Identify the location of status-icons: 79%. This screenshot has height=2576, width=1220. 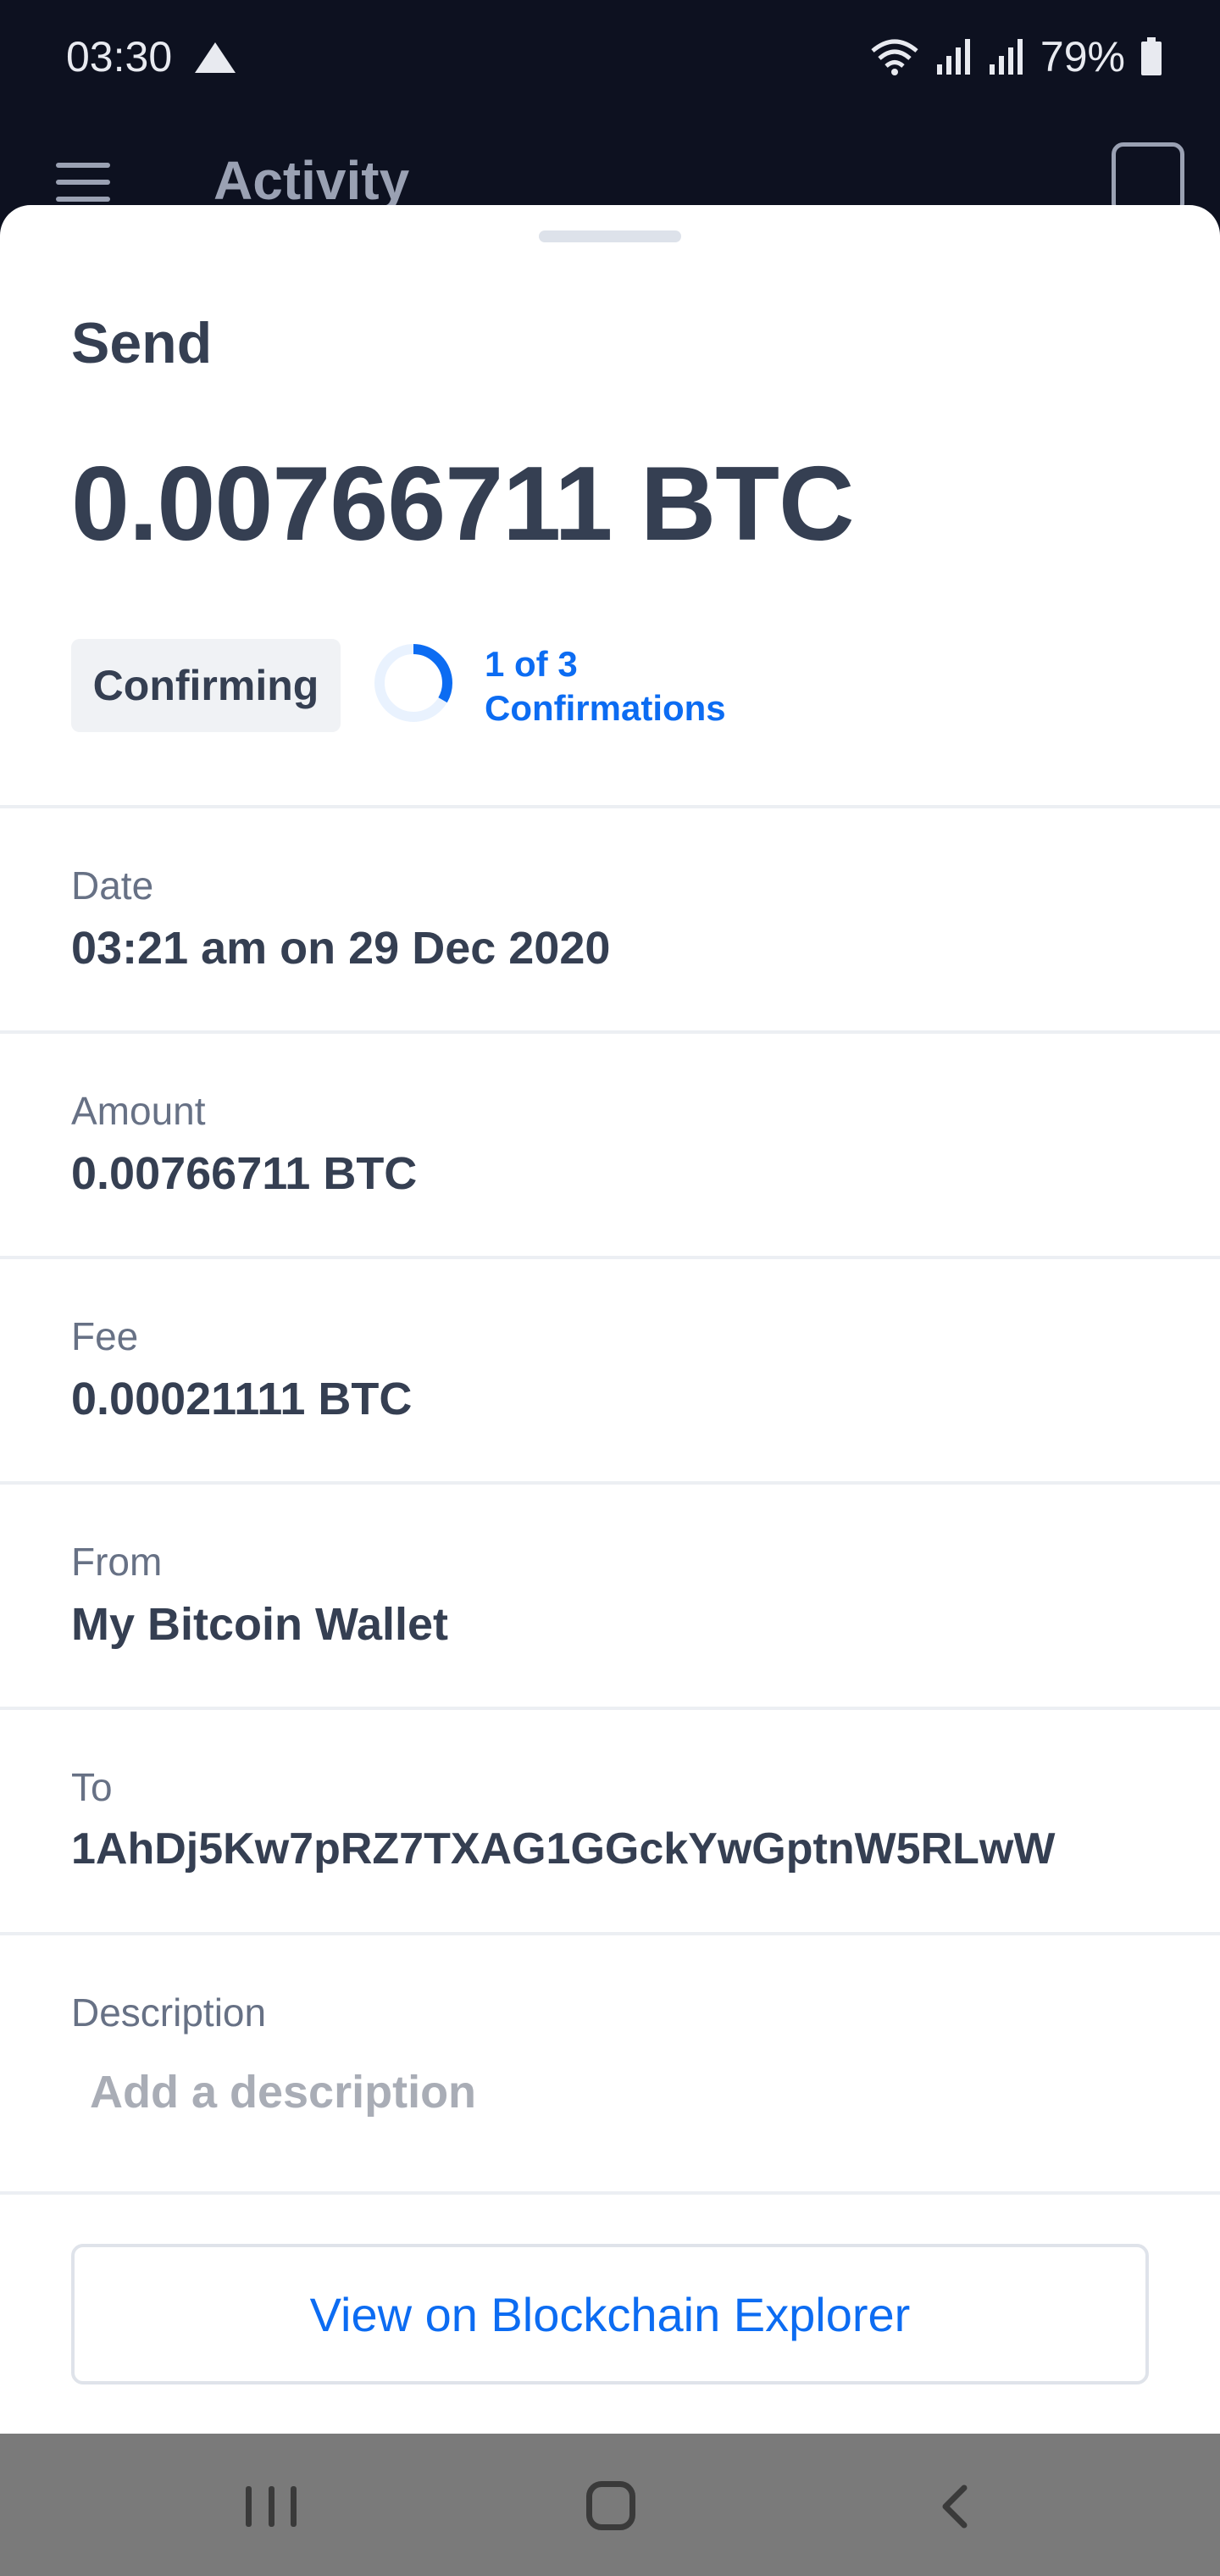
(1015, 56).